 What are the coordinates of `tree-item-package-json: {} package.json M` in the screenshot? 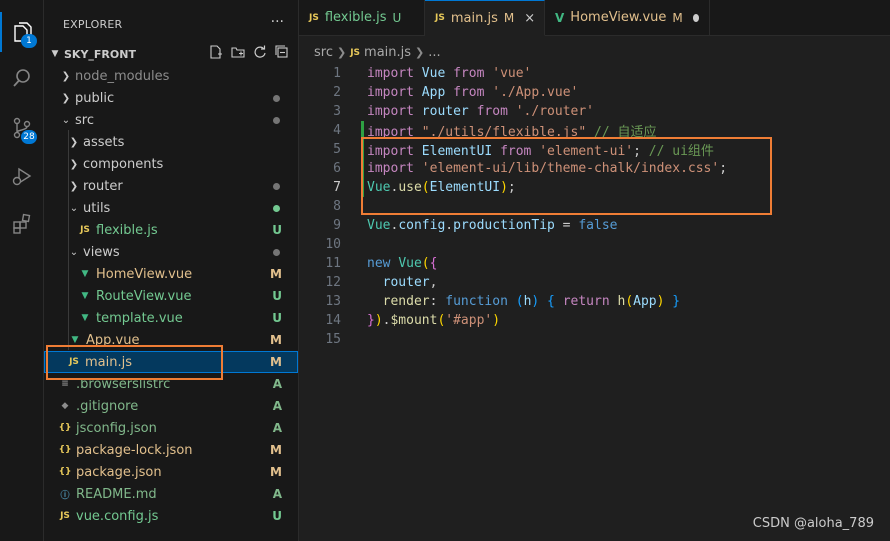 It's located at (171, 472).